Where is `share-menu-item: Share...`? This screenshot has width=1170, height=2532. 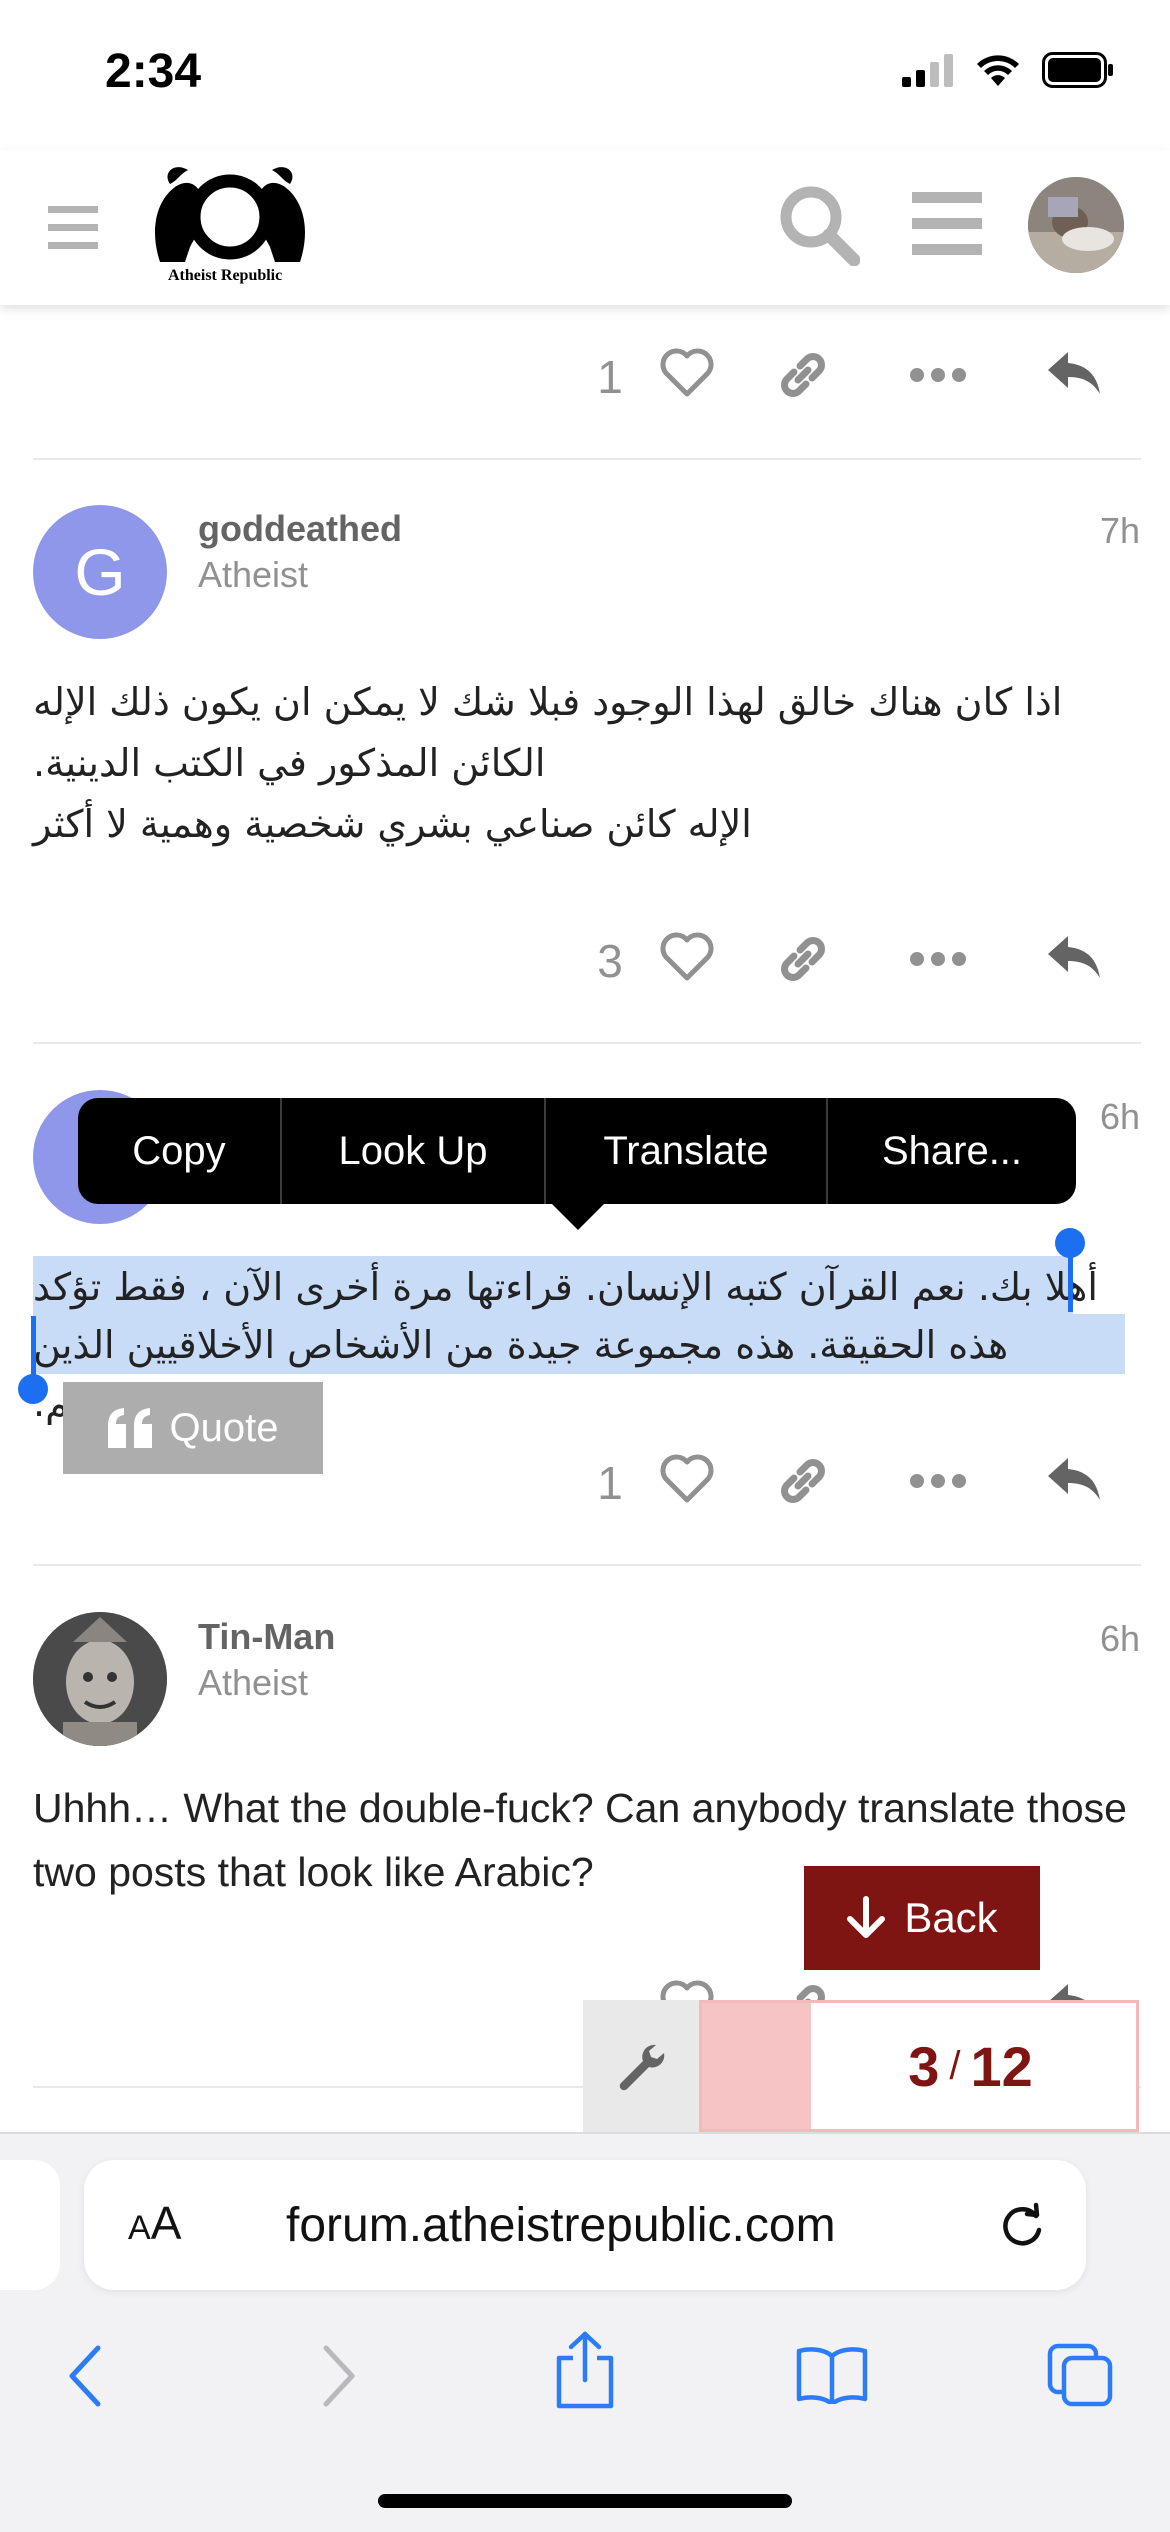
share-menu-item: Share... is located at coordinates (952, 1151).